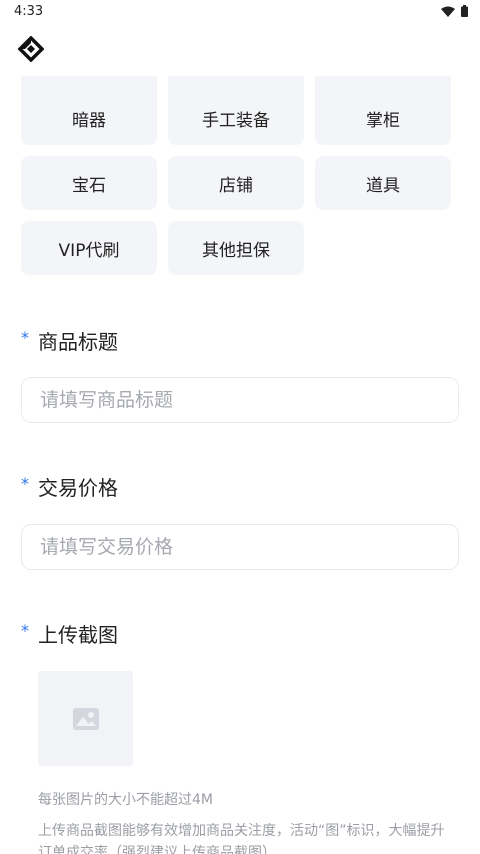 This screenshot has height=854, width=480. Describe the element at coordinates (29, 11) in the screenshot. I see `status-time: 4:33` at that location.